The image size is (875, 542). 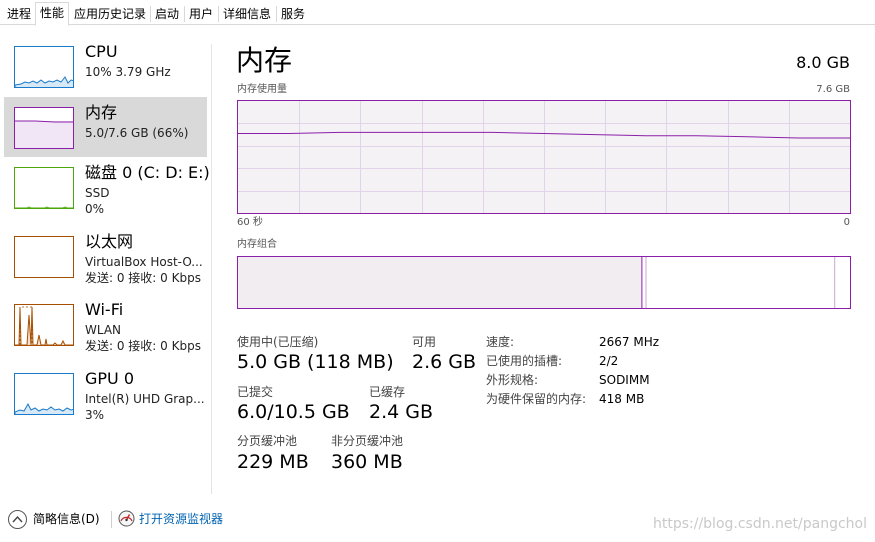 I want to click on sidebar-item-wifi: Wi-Fi WLAN 发送: 0 接收: 0 Kbps, so click(x=105, y=324).